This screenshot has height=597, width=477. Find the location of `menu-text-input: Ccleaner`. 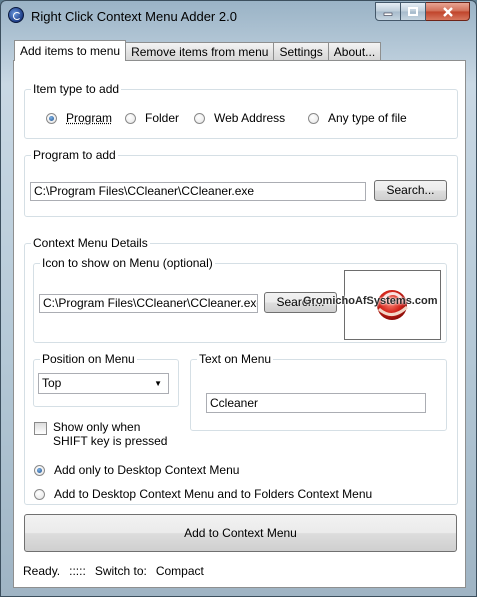

menu-text-input: Ccleaner is located at coordinates (316, 403).